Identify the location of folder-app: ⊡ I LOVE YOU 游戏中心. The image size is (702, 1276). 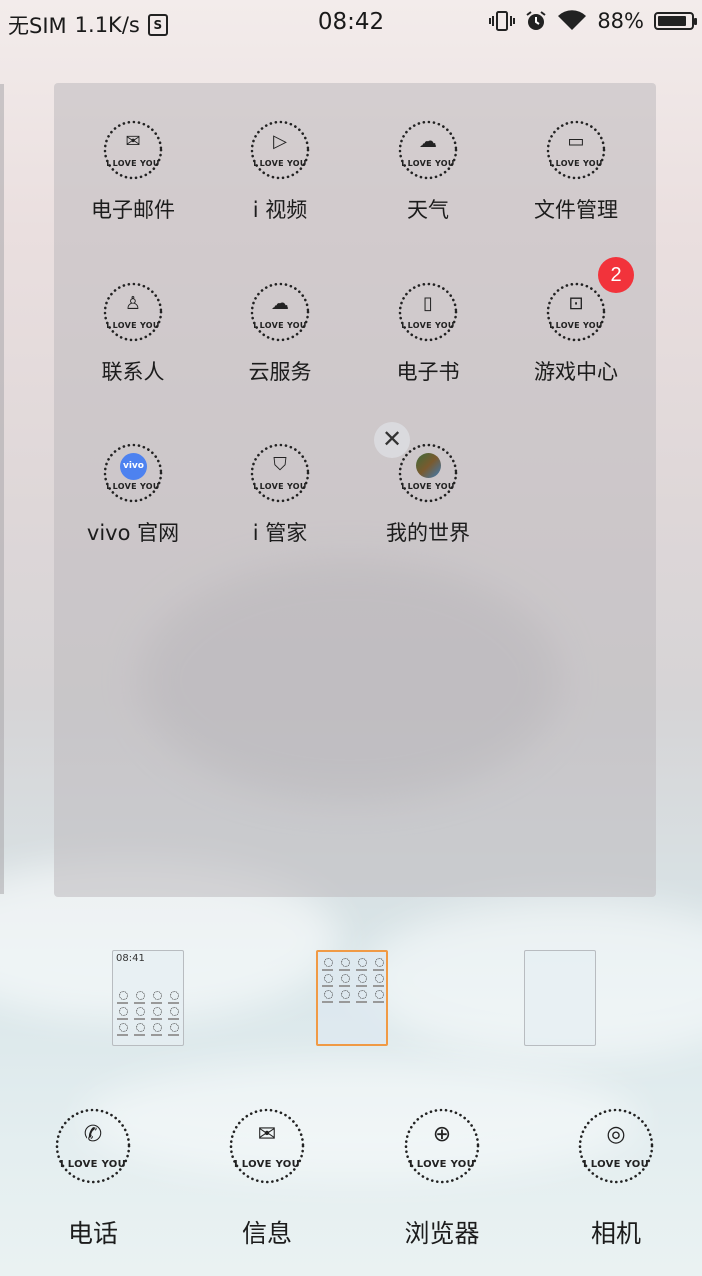
(576, 334).